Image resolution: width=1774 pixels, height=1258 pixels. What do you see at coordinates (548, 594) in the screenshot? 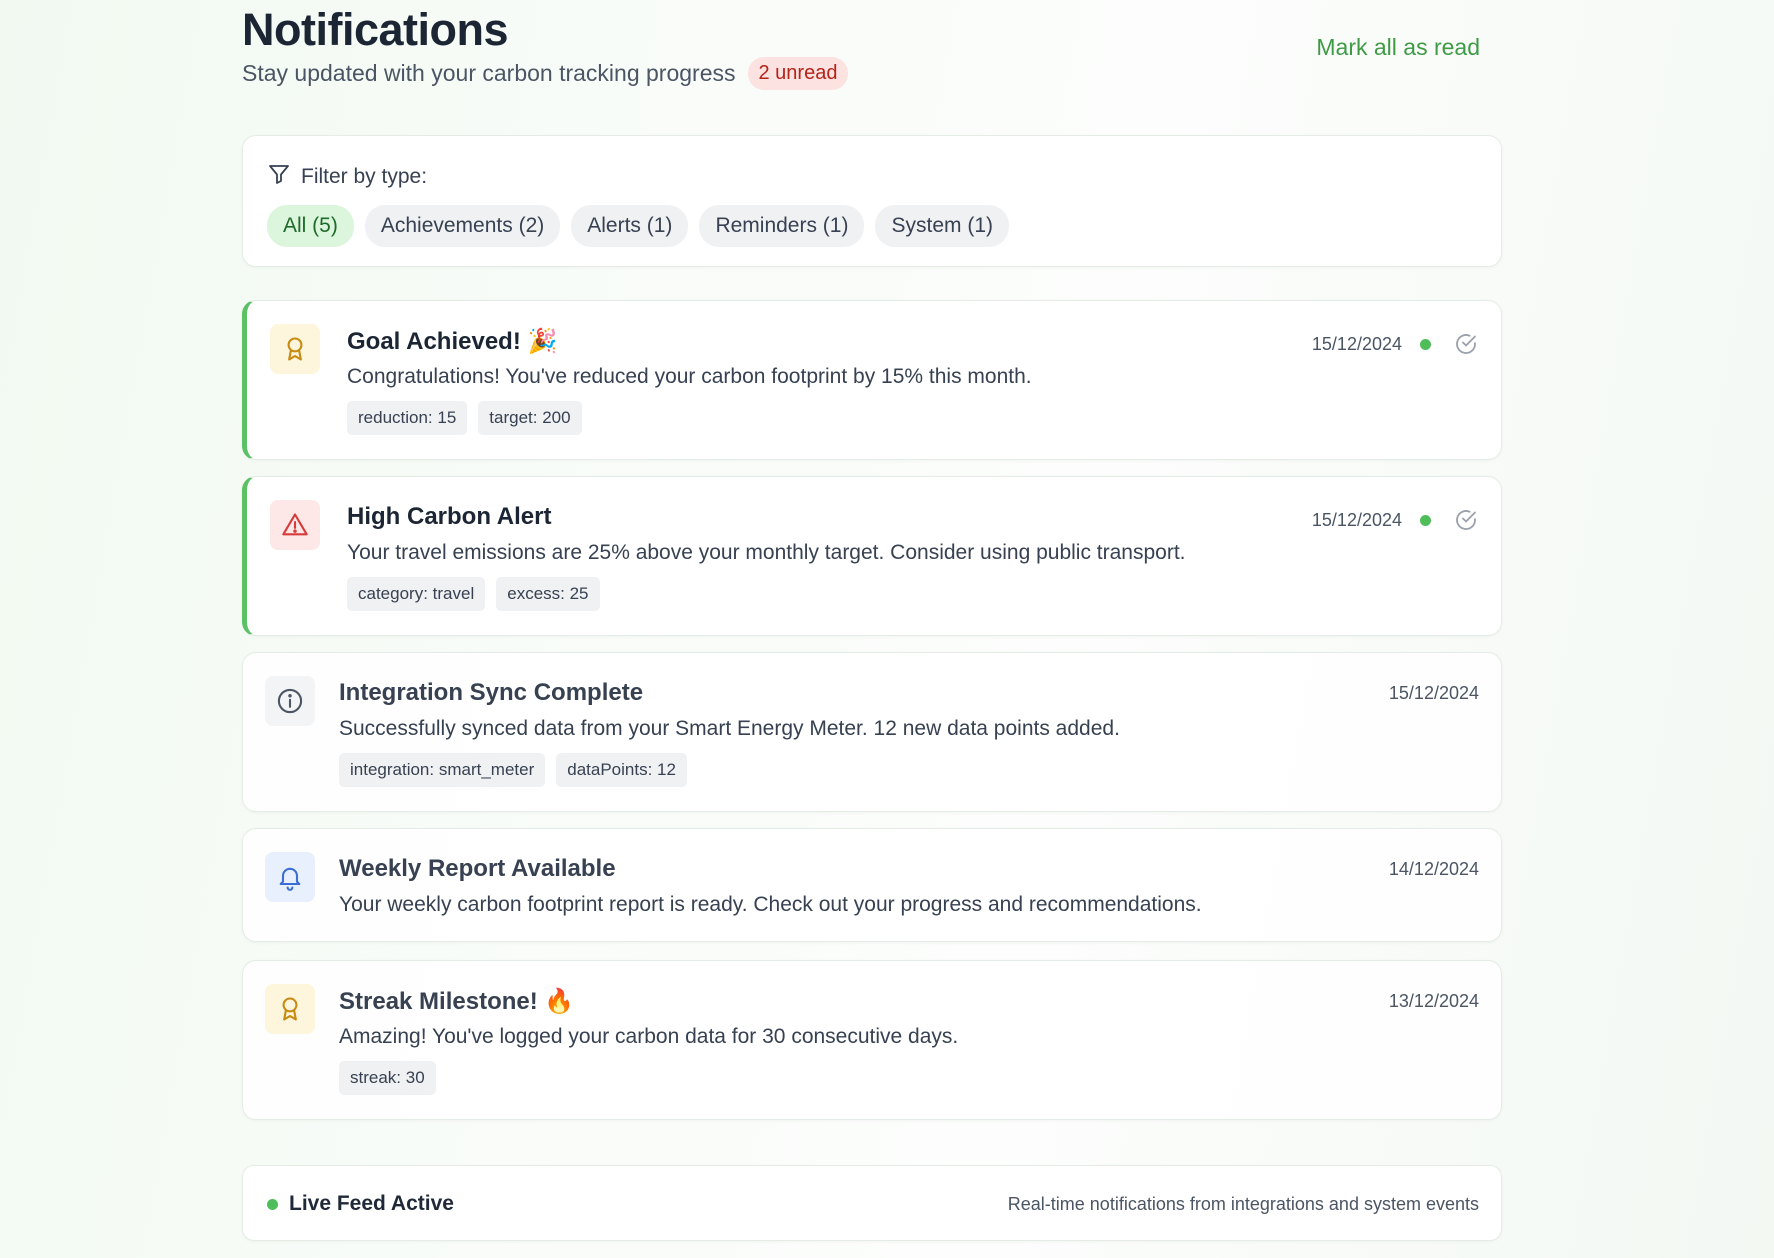
I see `metadata-tag: excess: 25` at bounding box center [548, 594].